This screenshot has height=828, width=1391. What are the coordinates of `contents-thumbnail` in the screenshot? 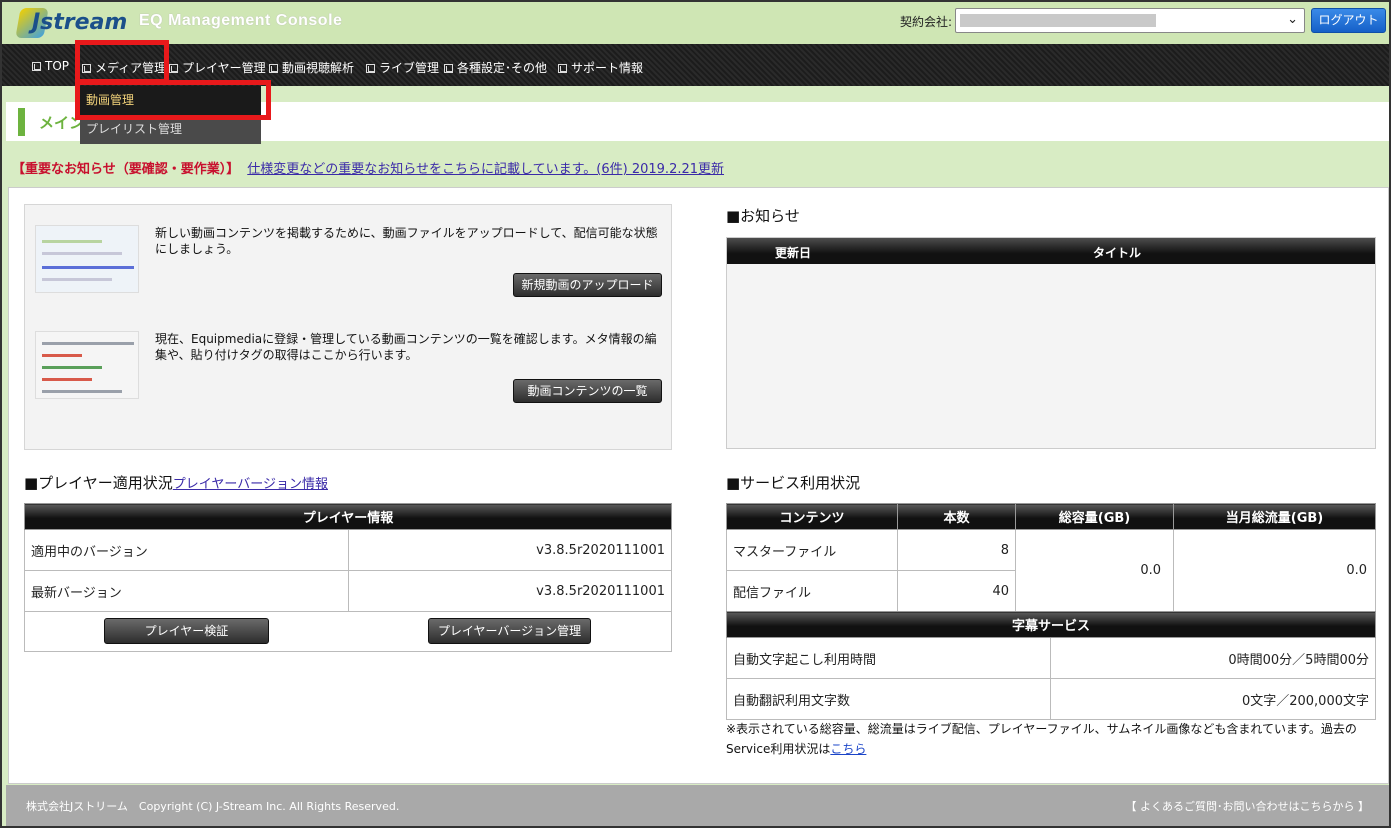 It's located at (87, 365).